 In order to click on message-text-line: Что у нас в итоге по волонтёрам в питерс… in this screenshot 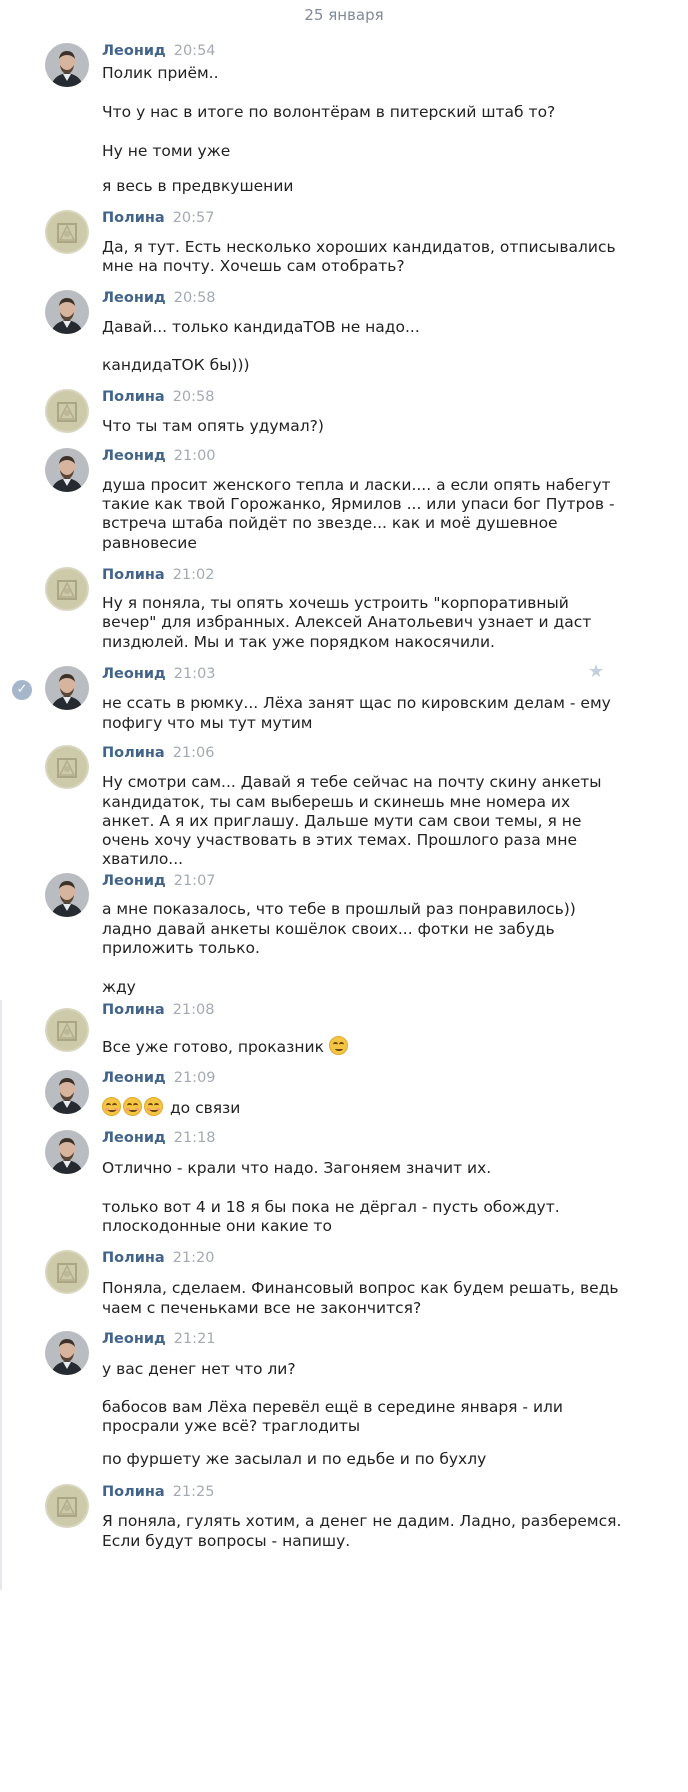, I will do `click(328, 112)`.